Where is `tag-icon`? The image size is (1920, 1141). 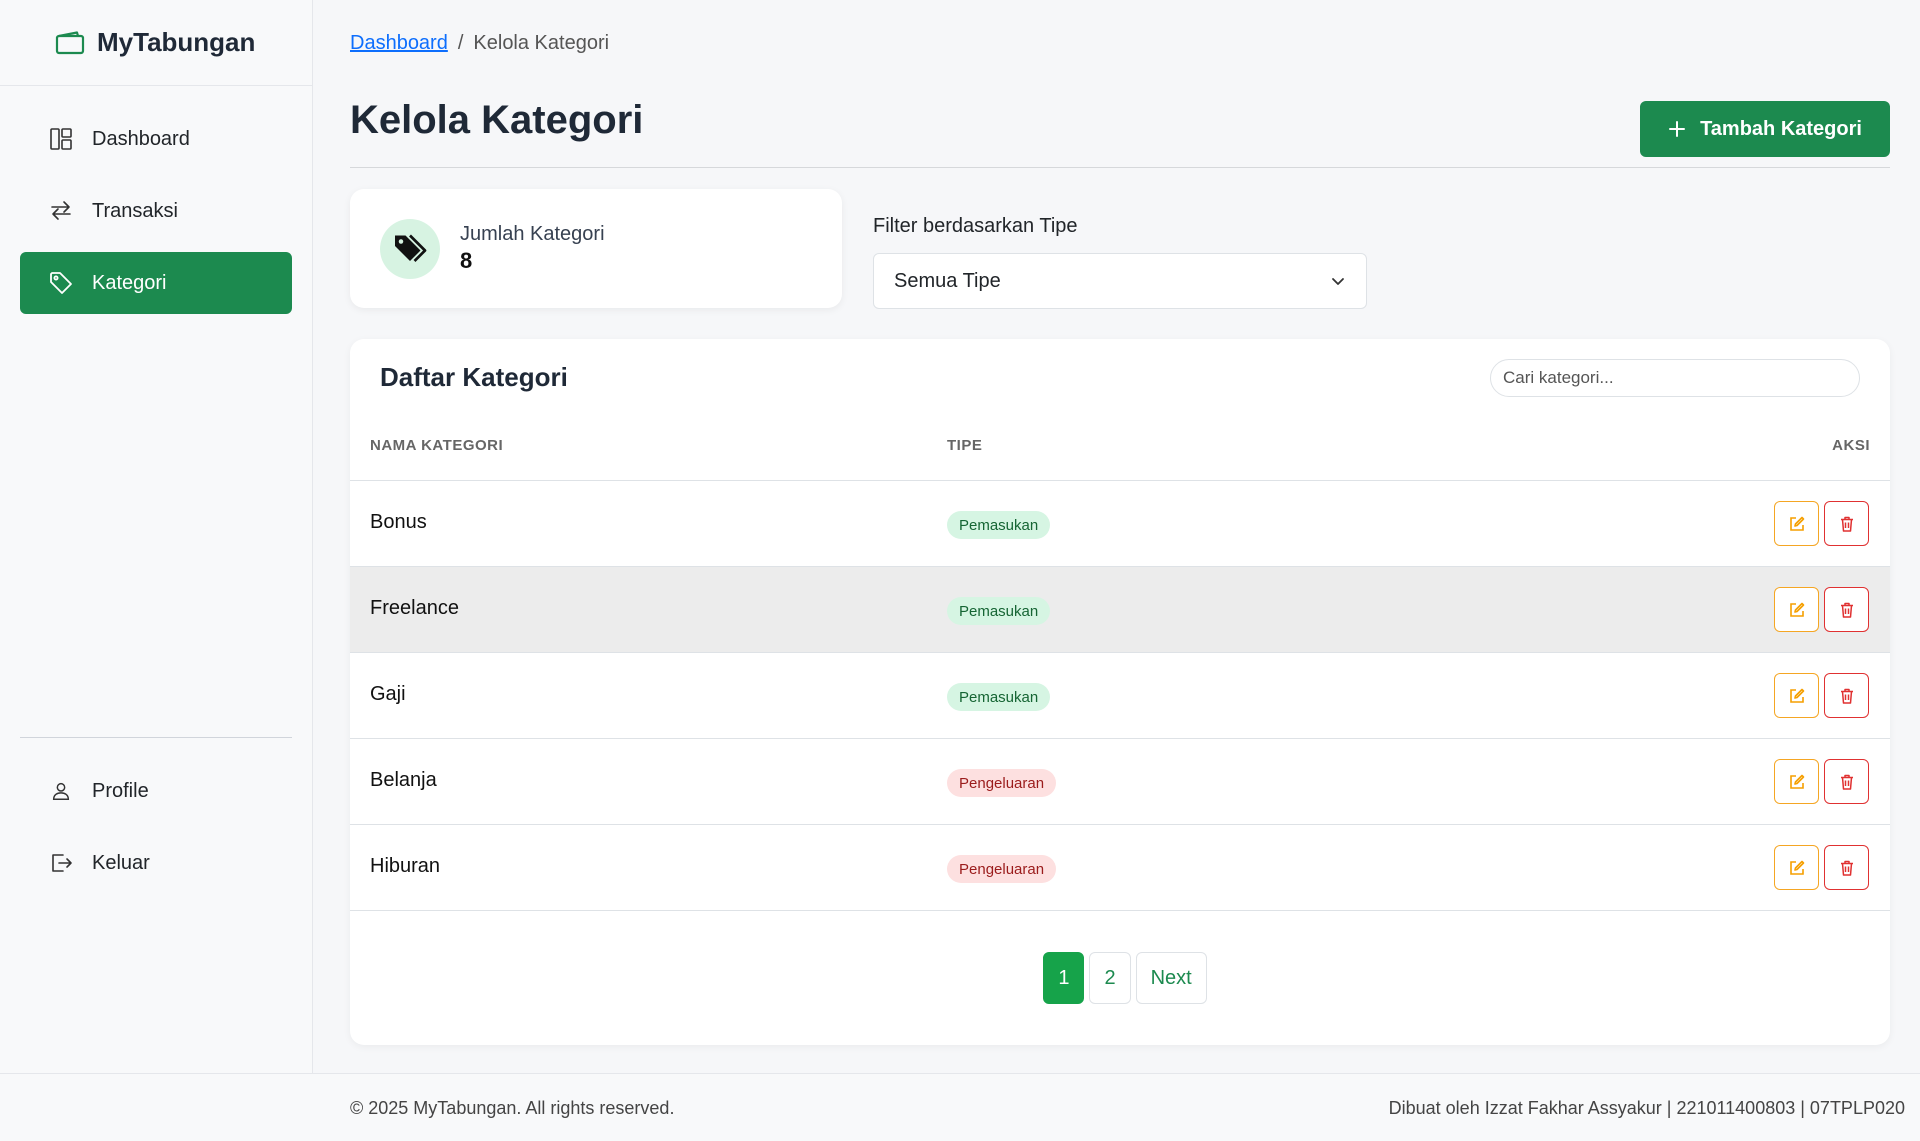 tag-icon is located at coordinates (61, 283).